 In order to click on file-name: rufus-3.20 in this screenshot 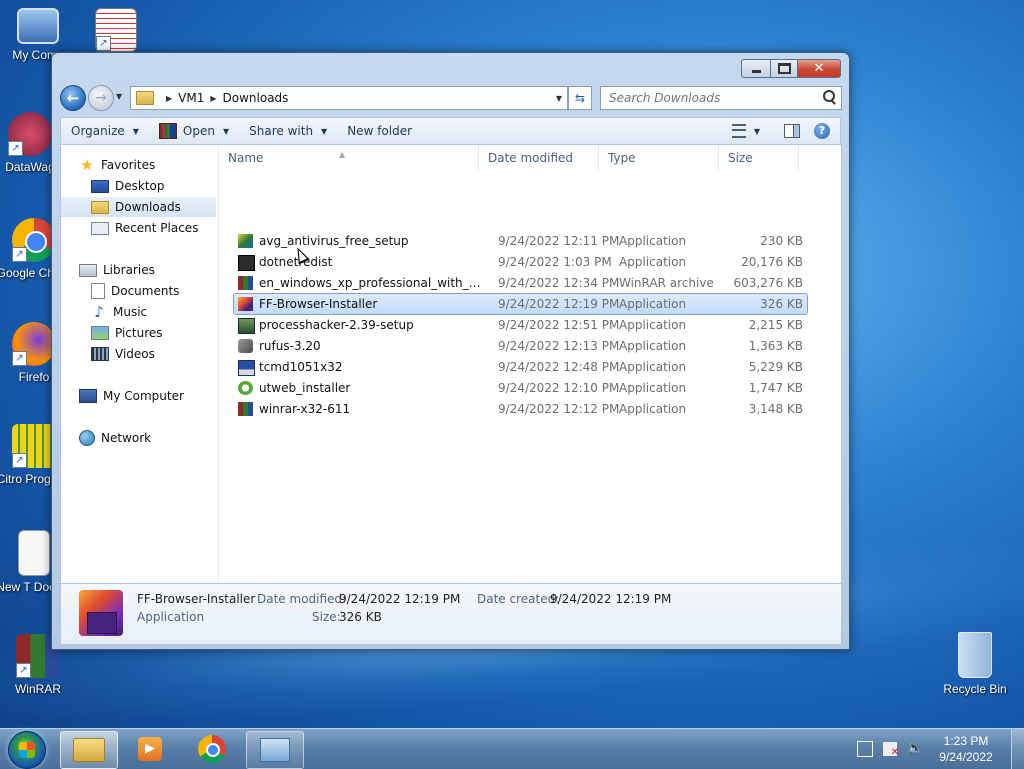, I will do `click(290, 346)`.